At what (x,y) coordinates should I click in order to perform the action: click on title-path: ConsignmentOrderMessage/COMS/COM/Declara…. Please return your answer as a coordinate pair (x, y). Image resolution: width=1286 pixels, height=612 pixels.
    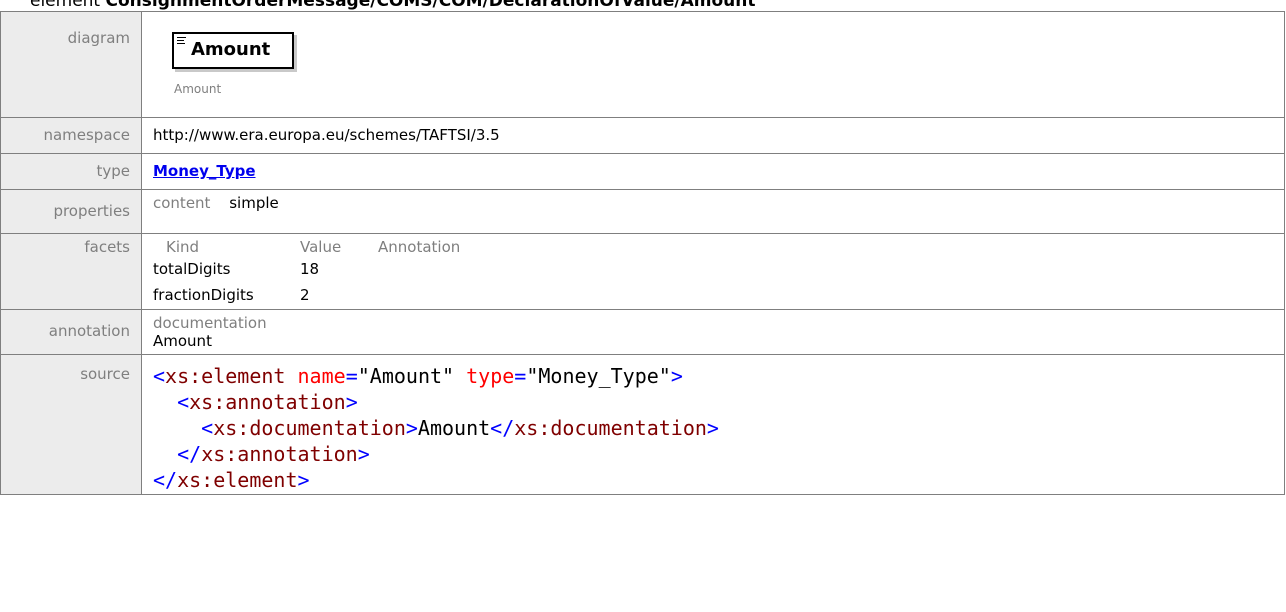
    Looking at the image, I should click on (430, 5).